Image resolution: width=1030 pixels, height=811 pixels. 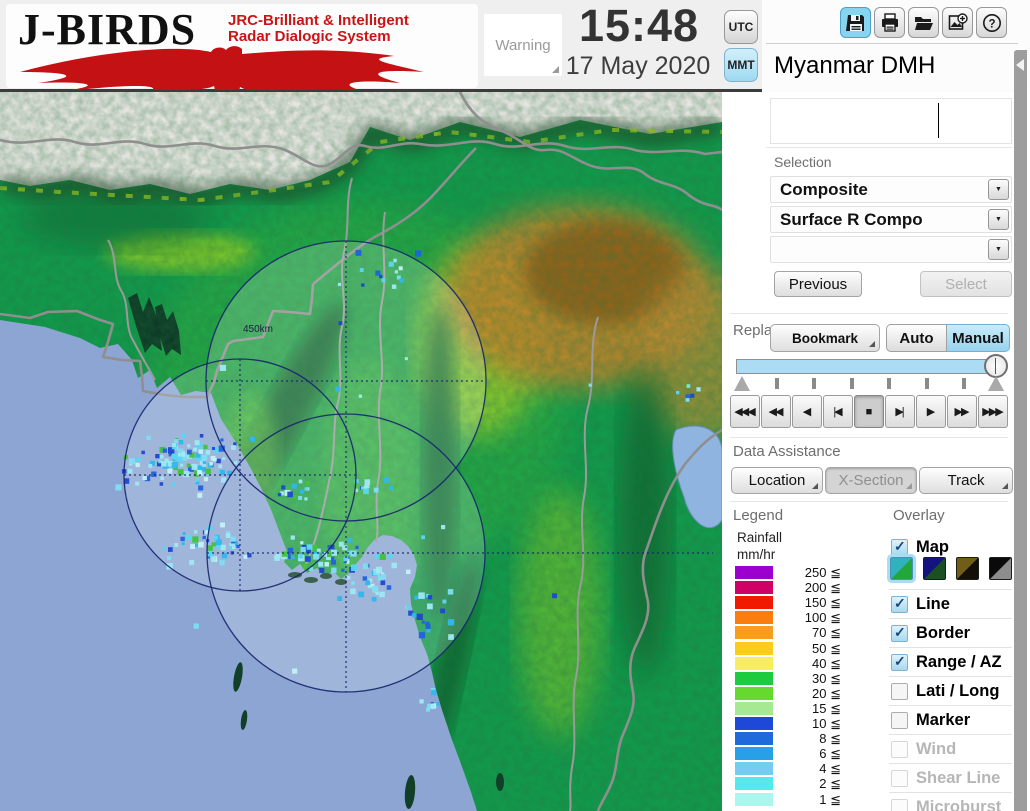 What do you see at coordinates (807, 411) in the screenshot?
I see `play-reverse-button: ◀` at bounding box center [807, 411].